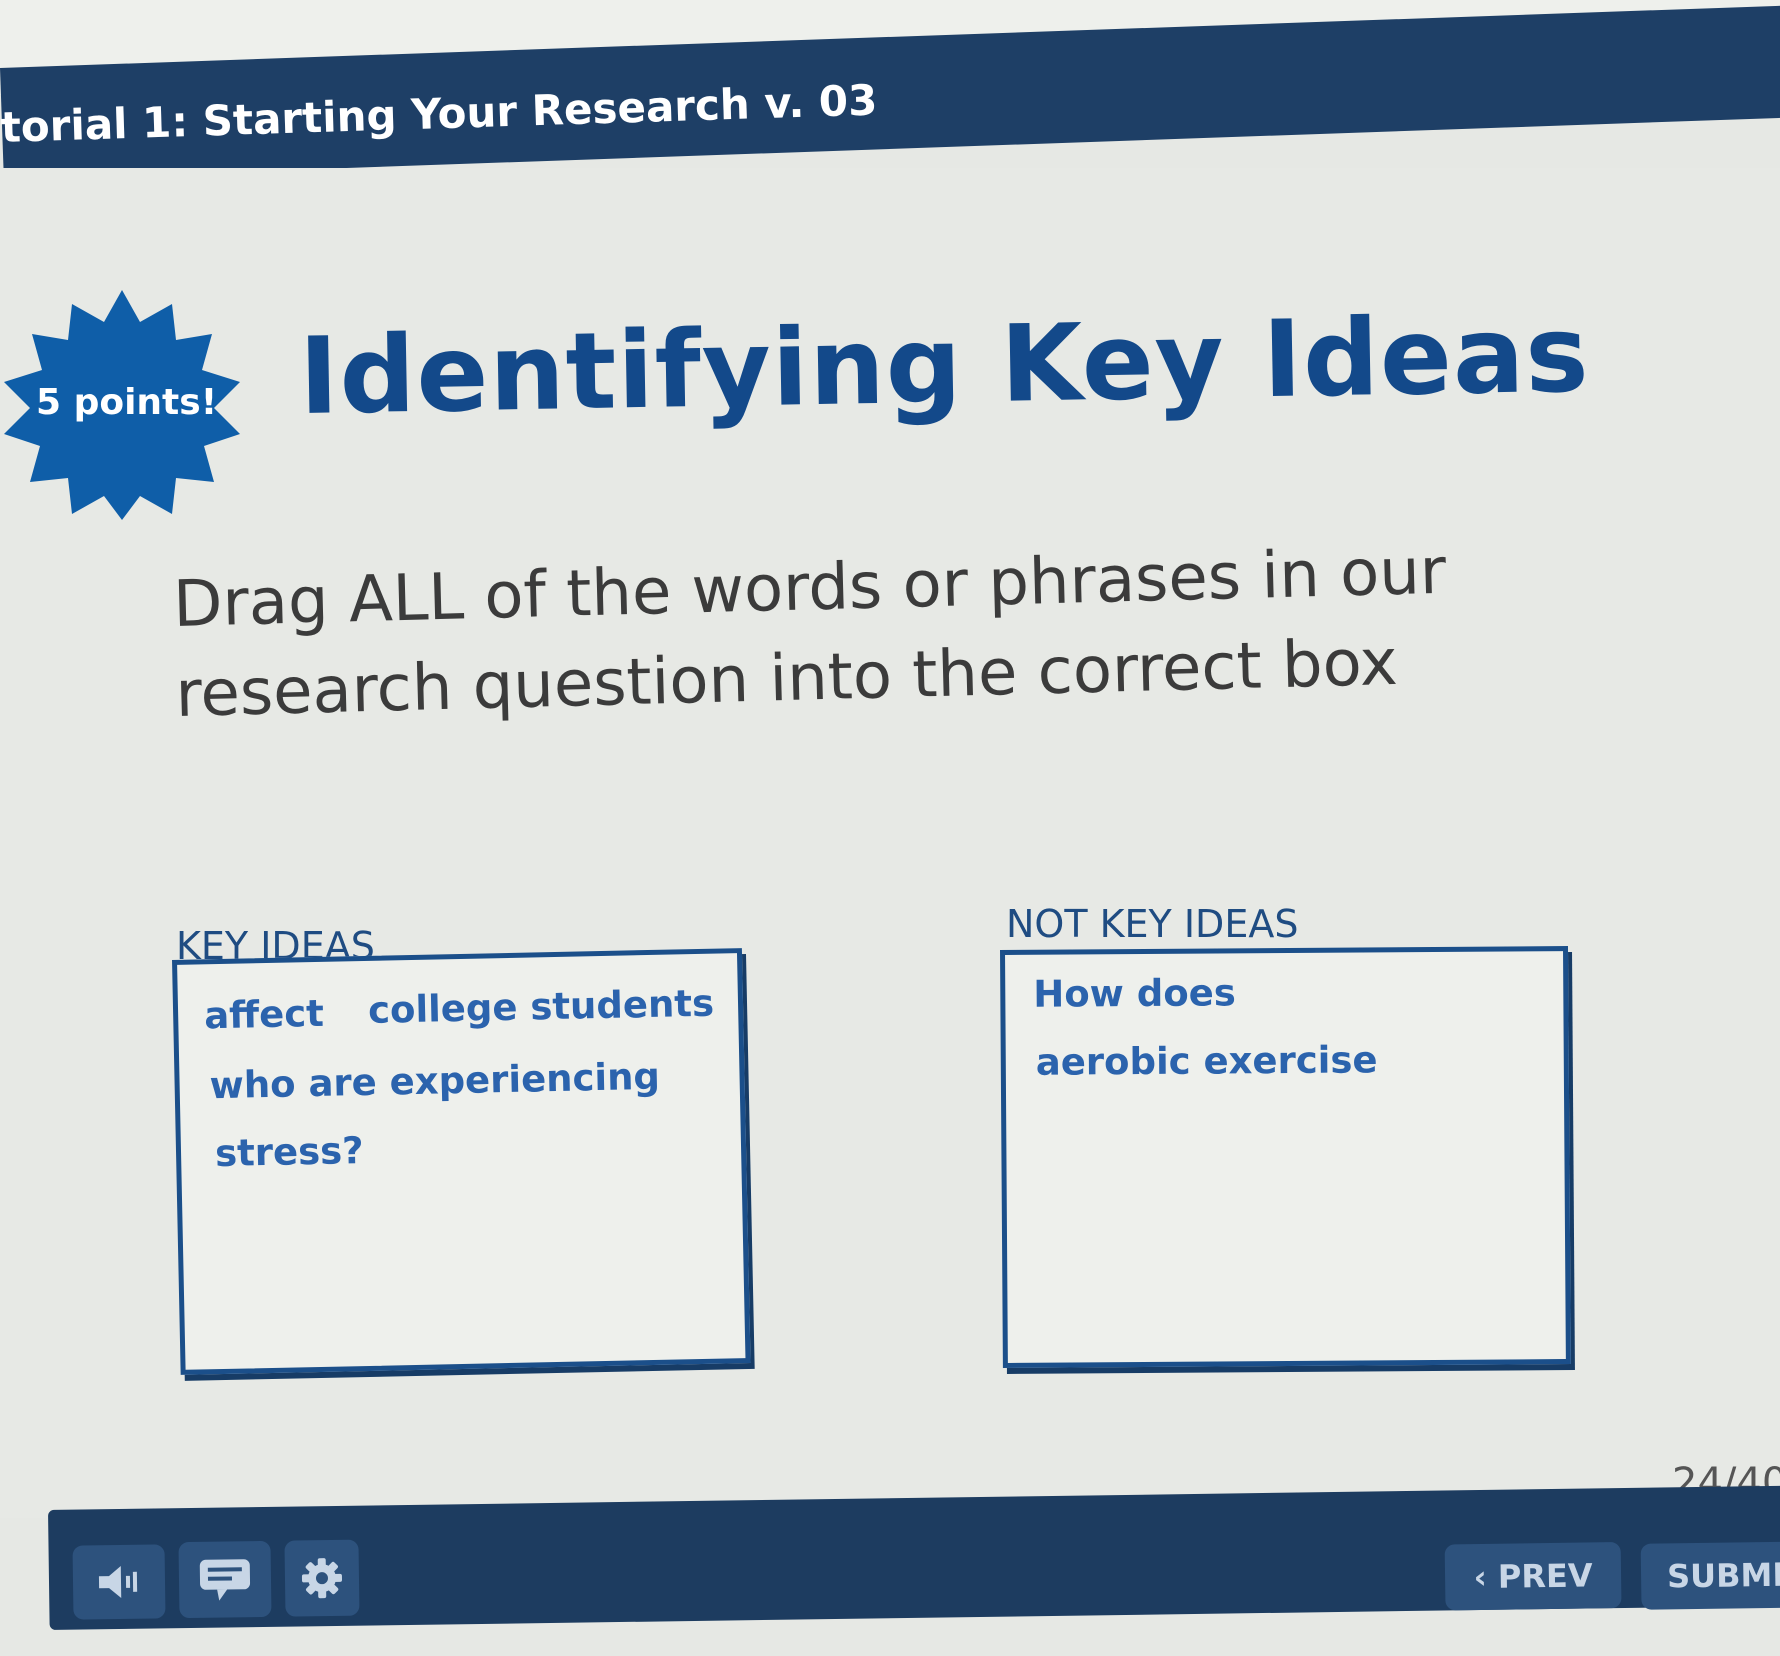 The image size is (1780, 1656). Describe the element at coordinates (541, 1007) in the screenshot. I see `draggable-word: college students` at that location.